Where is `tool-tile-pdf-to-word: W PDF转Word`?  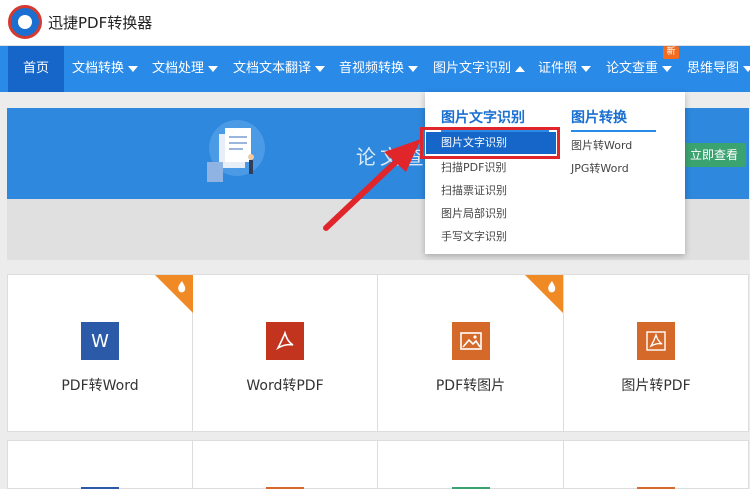
tool-tile-pdf-to-word: W PDF转Word is located at coordinates (100, 353).